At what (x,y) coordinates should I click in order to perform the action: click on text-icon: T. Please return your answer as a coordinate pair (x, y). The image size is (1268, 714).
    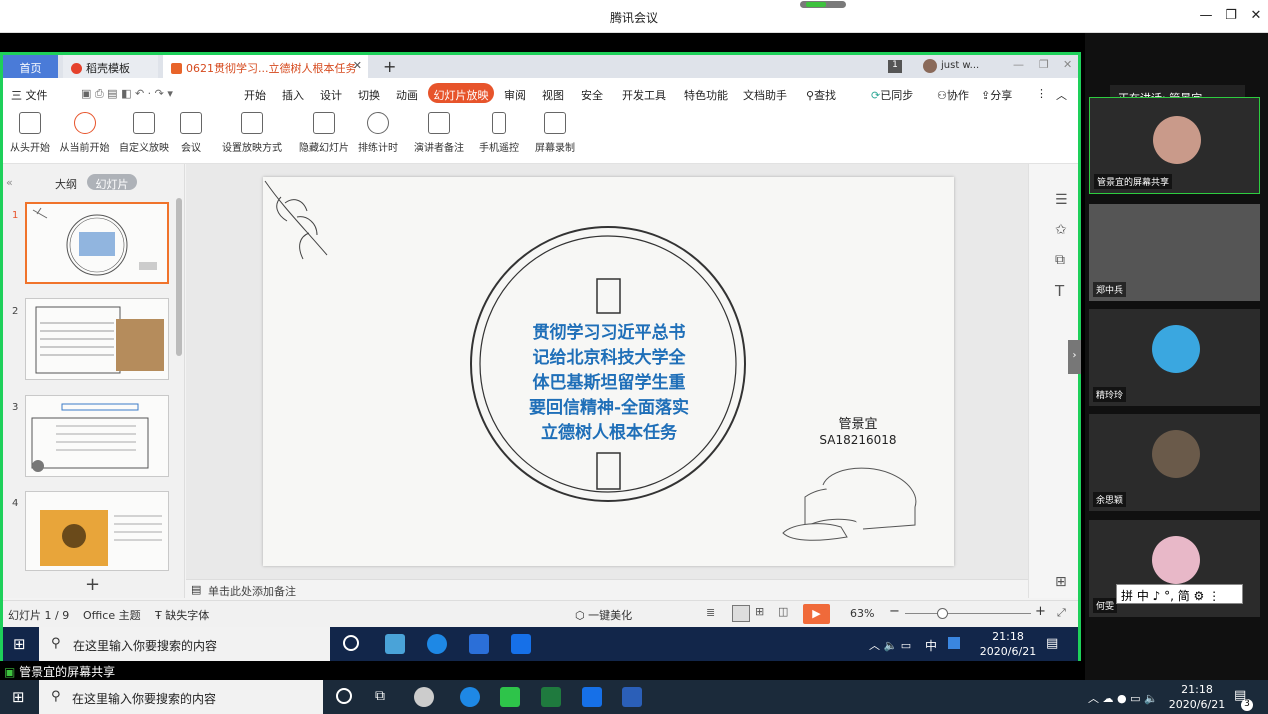
    Looking at the image, I should click on (1059, 291).